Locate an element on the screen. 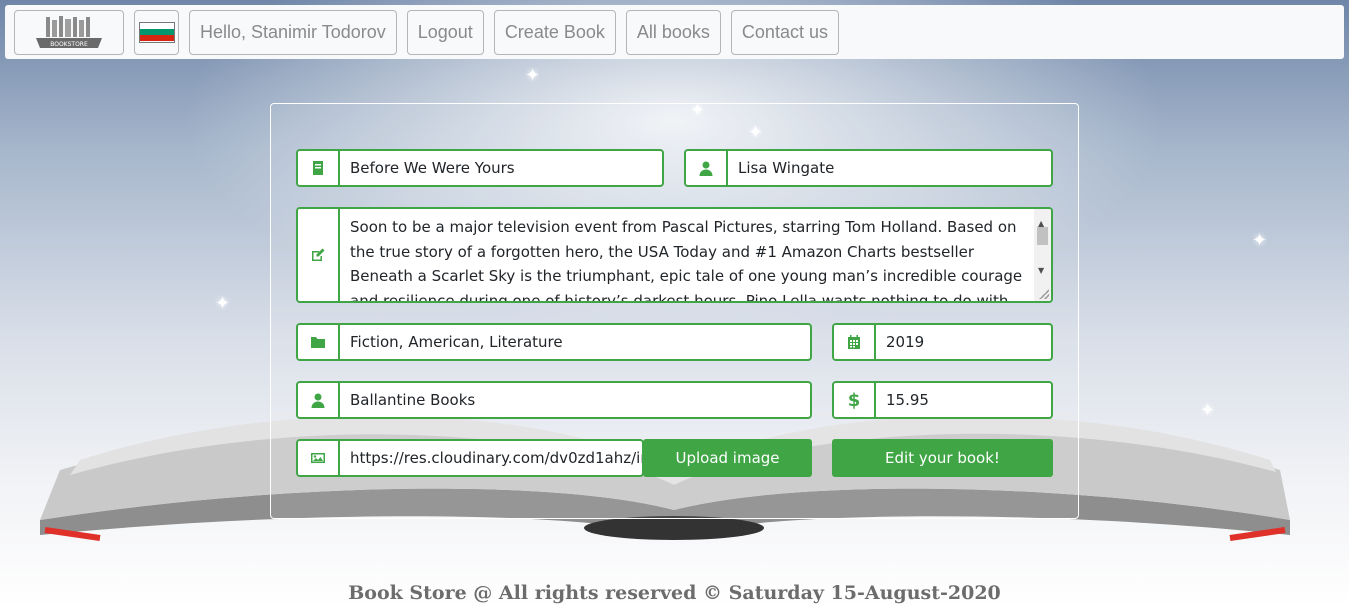 The height and width of the screenshot is (608, 1349). publisher-input-group: Ballantine Books is located at coordinates (554, 400).